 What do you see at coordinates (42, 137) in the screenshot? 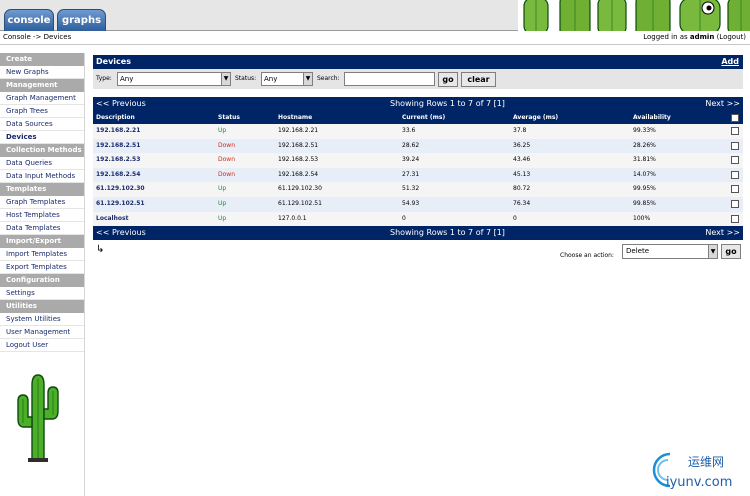
I see `sidebar-item-devices: Devices` at bounding box center [42, 137].